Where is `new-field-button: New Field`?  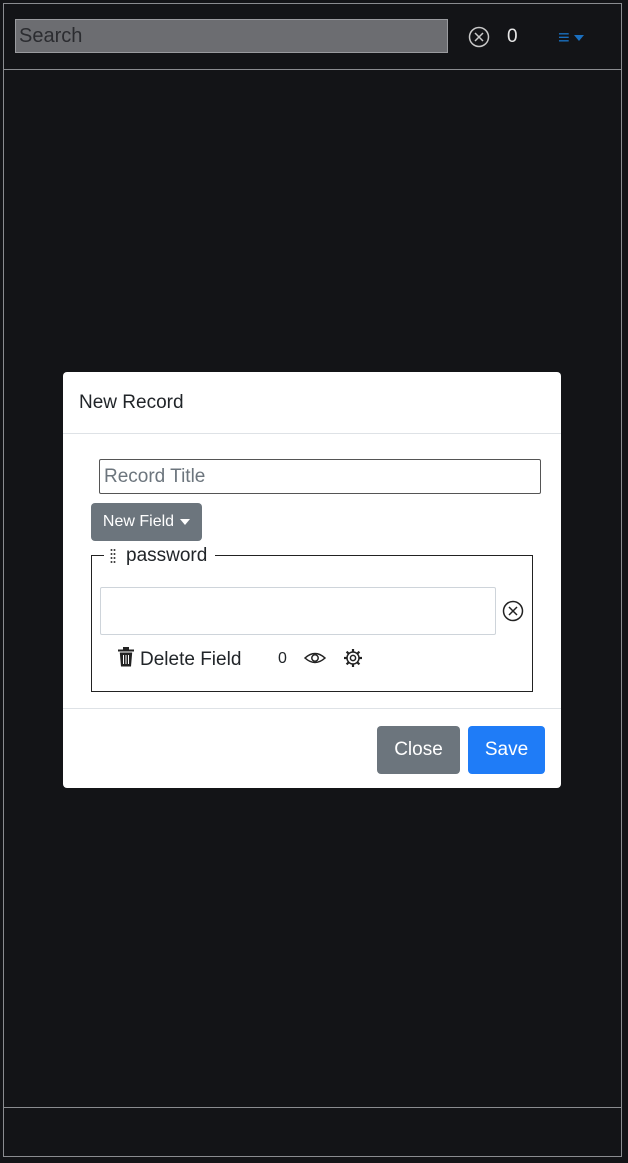
new-field-button: New Field is located at coordinates (146, 522).